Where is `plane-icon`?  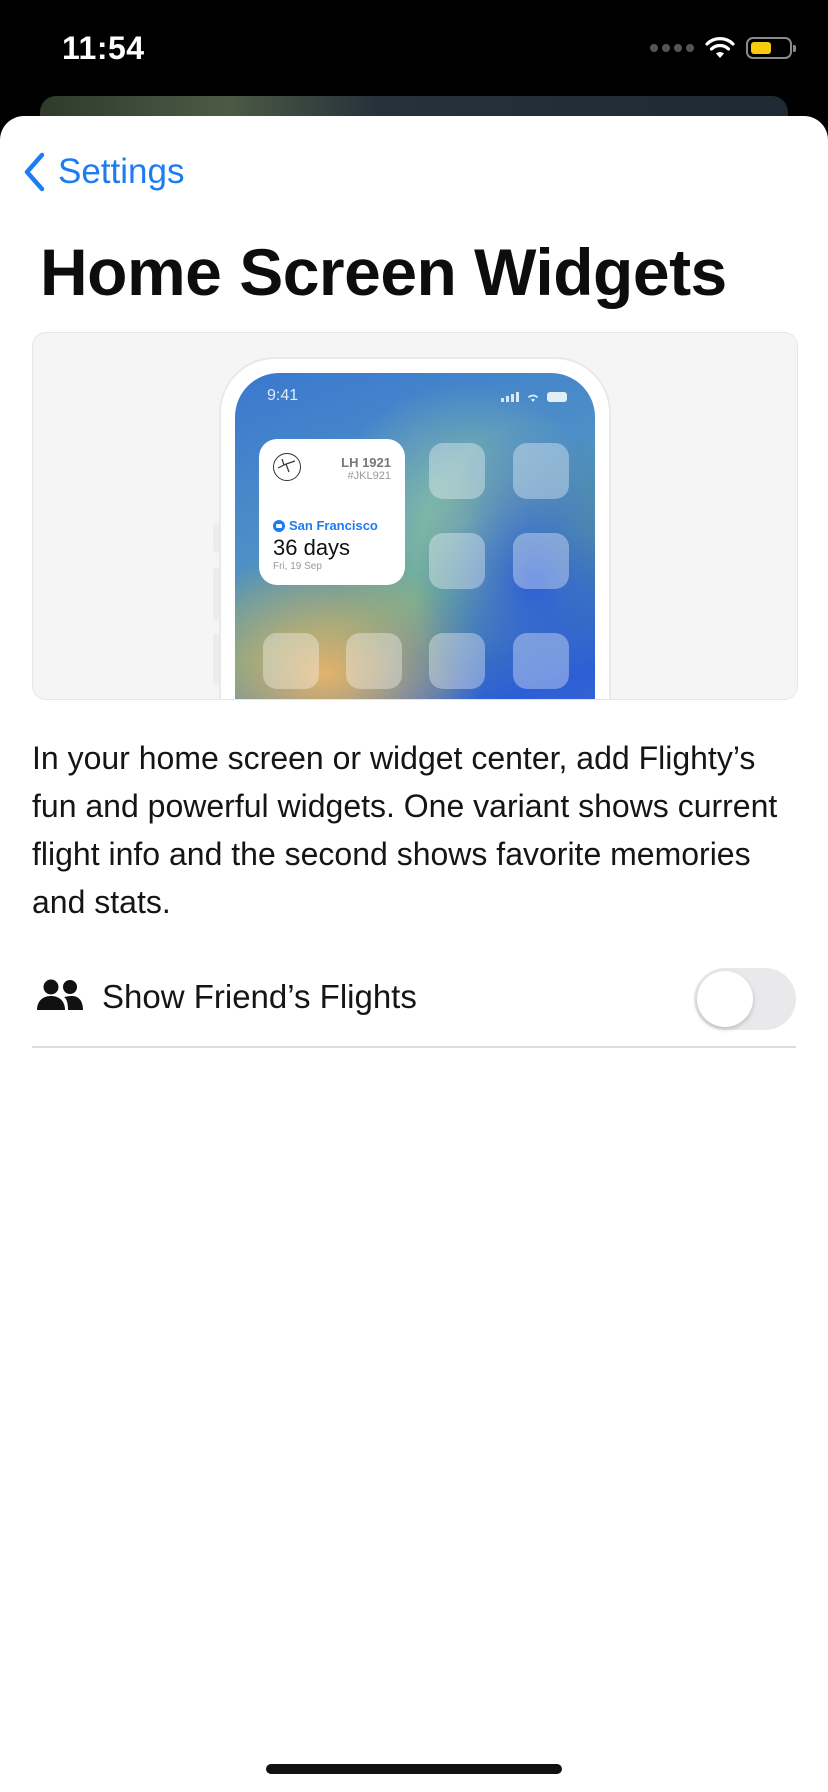 plane-icon is located at coordinates (279, 525).